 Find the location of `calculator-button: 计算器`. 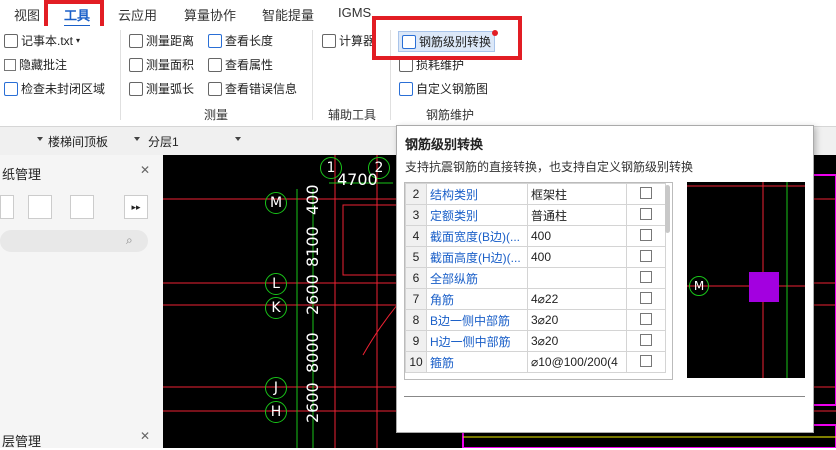

calculator-button: 计算器 is located at coordinates (348, 40).